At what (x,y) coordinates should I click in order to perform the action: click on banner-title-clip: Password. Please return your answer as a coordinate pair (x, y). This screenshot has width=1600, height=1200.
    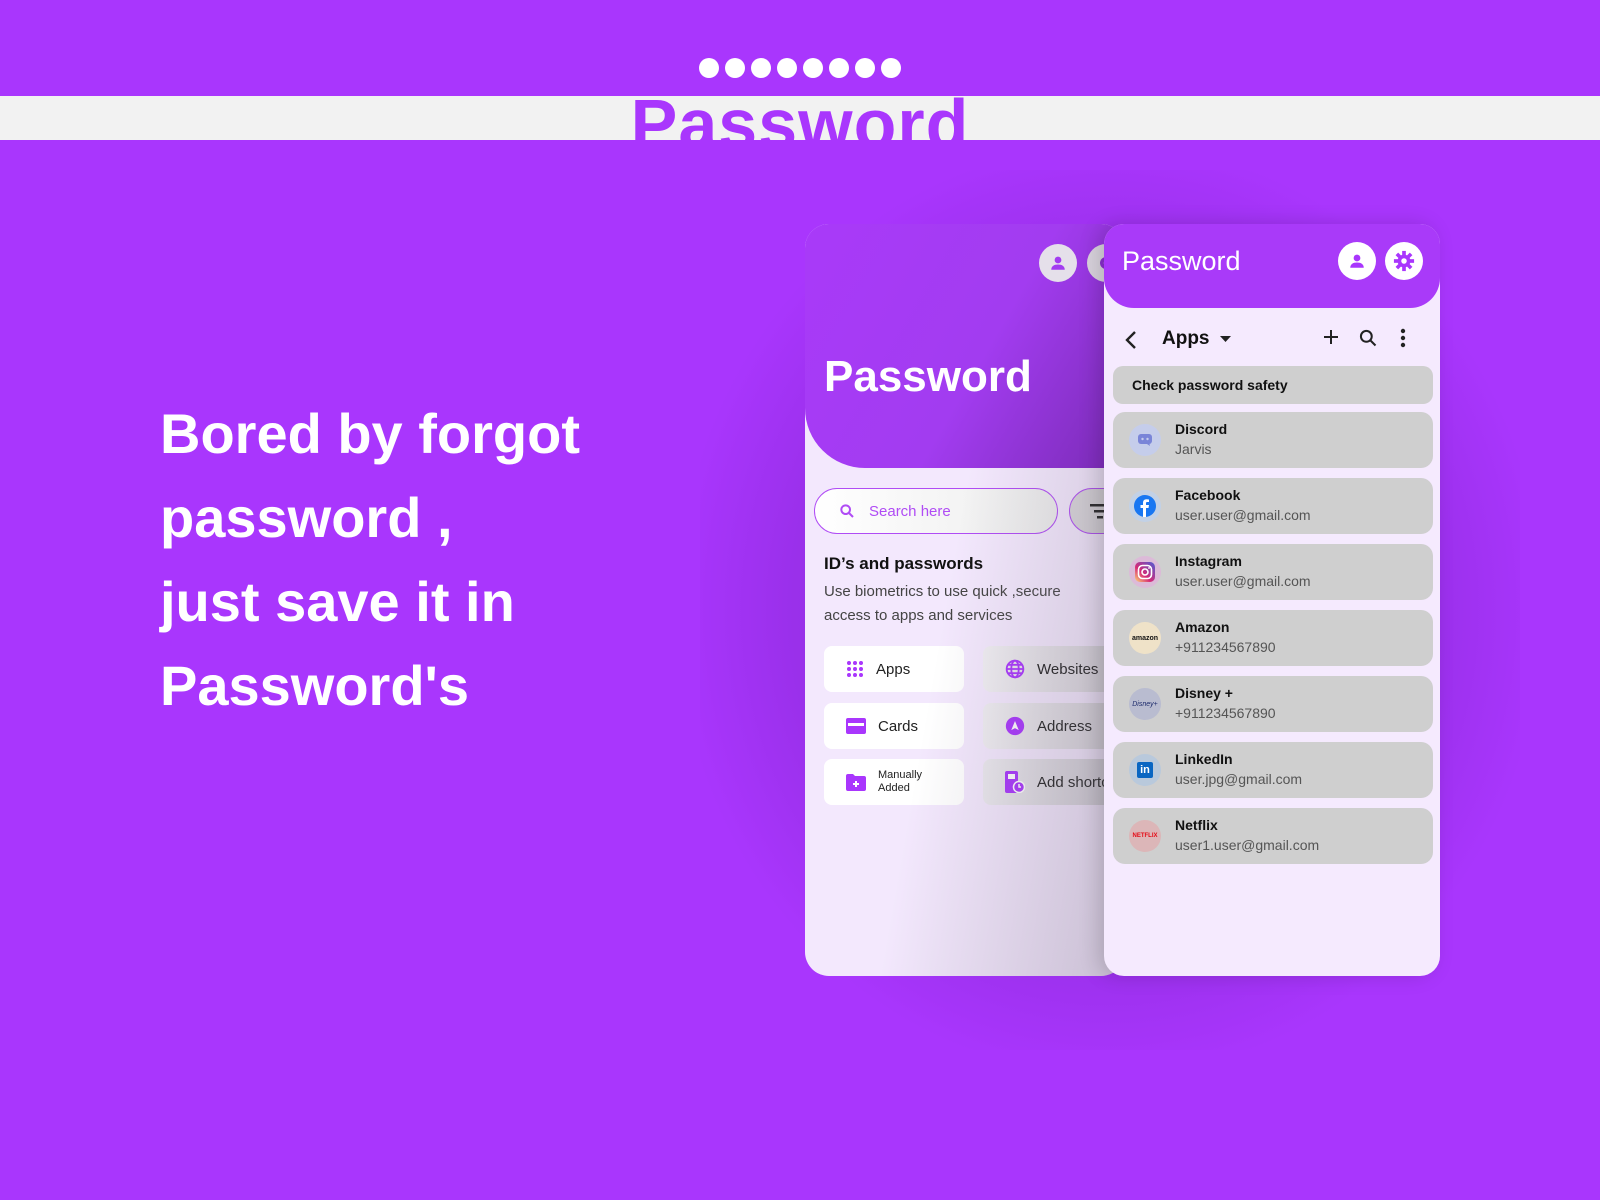
    Looking at the image, I should click on (800, 90).